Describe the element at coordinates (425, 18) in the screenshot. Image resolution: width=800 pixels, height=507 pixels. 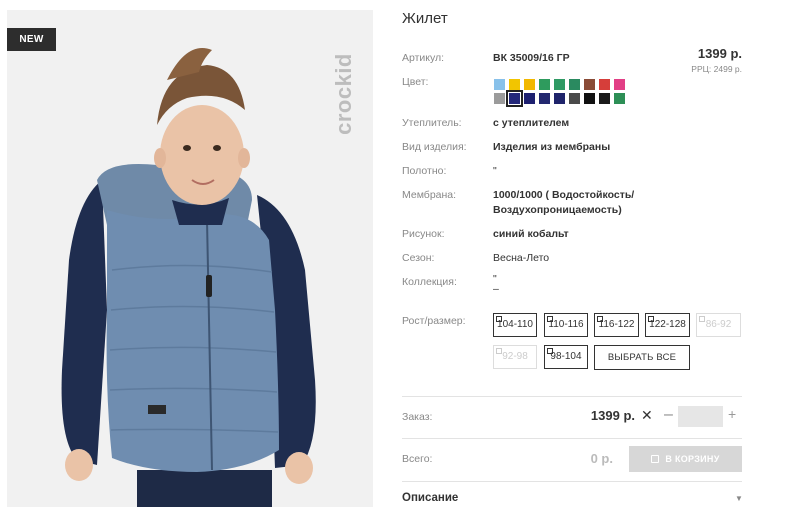
I see `product-title: Жилет` at that location.